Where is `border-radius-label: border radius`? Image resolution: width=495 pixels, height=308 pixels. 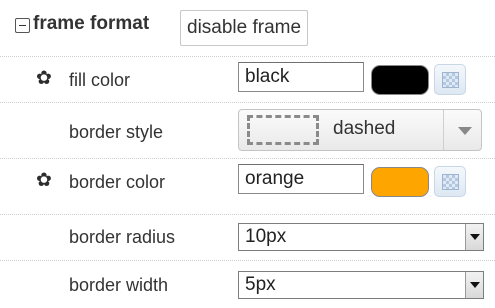
border-radius-label: border radius is located at coordinates (122, 237).